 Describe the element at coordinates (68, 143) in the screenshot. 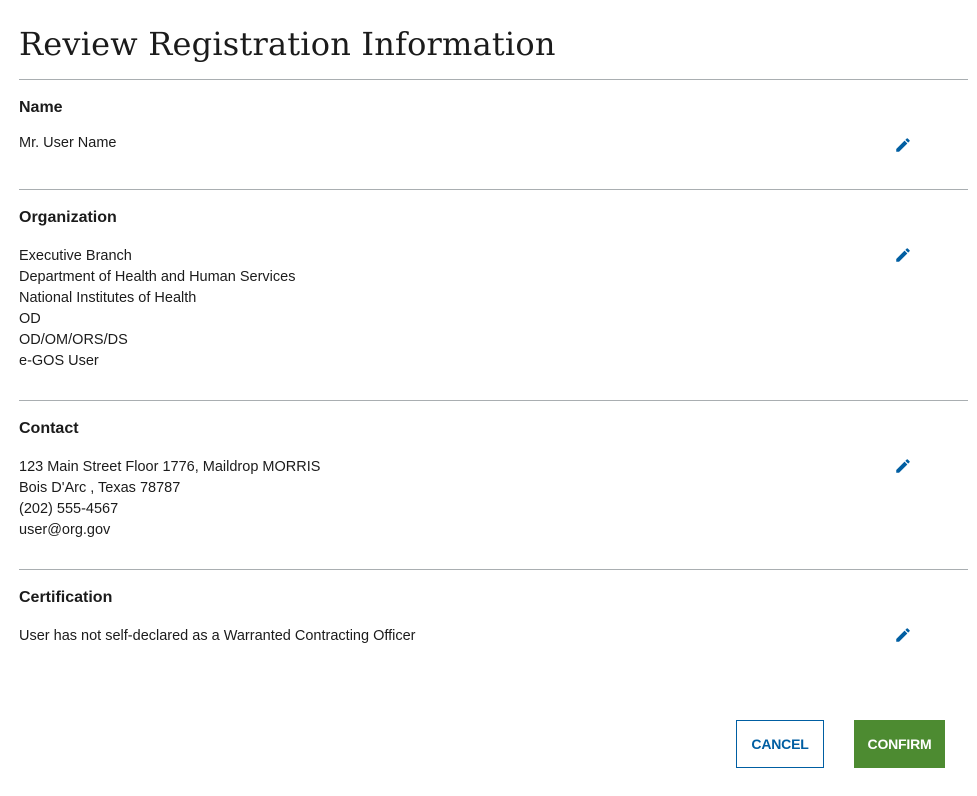

I see `name-line: Mr. User Name` at that location.